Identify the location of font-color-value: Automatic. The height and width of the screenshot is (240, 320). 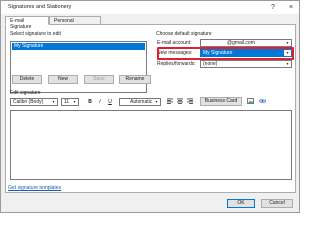
(141, 102).